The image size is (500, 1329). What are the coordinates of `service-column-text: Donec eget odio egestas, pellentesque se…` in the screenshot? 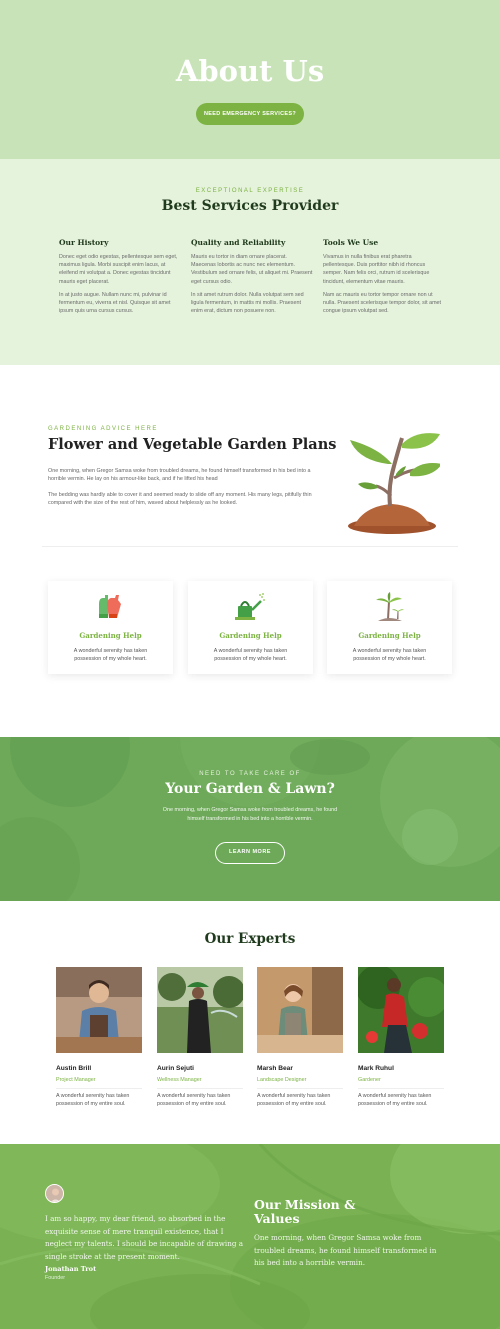 It's located at (118, 269).